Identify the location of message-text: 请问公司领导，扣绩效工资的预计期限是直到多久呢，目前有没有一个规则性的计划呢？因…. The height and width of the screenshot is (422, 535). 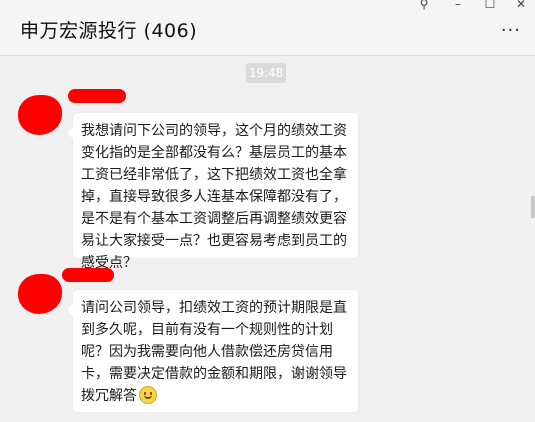
(214, 352).